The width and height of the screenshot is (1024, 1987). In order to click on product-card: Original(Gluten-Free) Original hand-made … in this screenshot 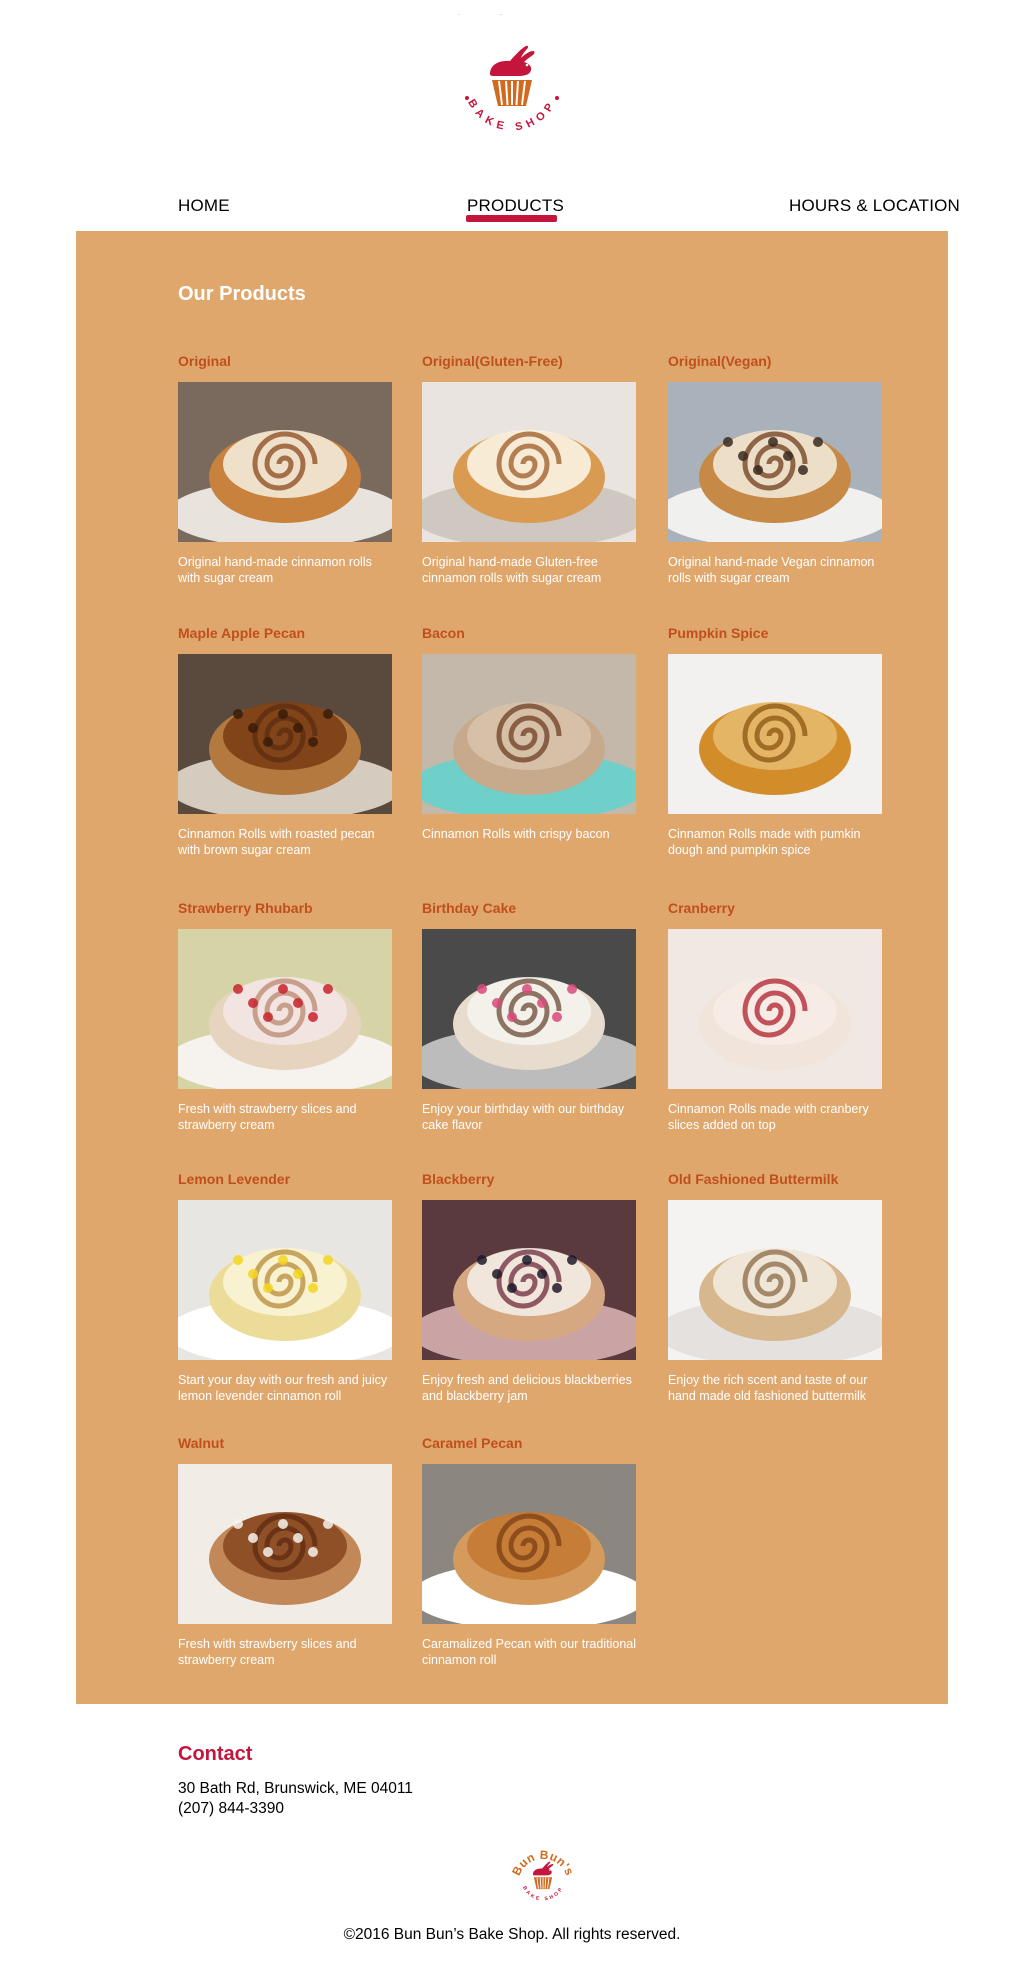, I will do `click(529, 469)`.